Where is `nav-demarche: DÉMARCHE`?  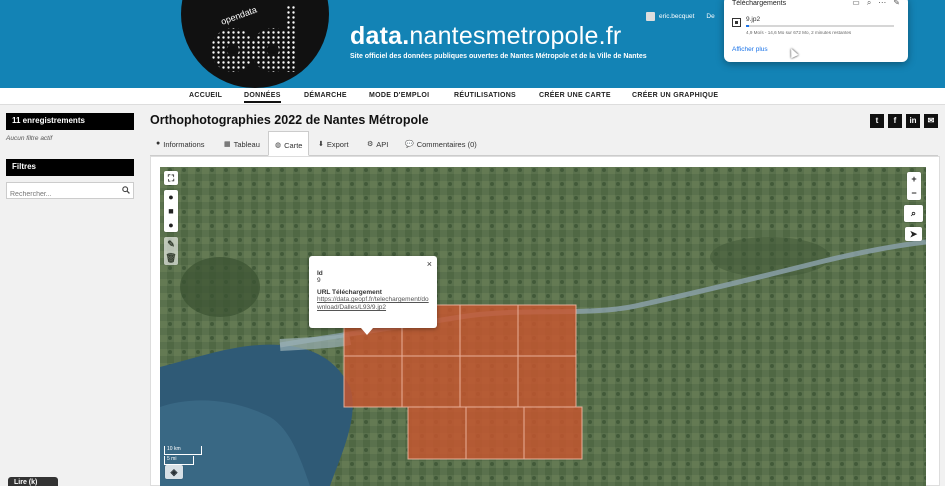 nav-demarche: DÉMARCHE is located at coordinates (325, 95).